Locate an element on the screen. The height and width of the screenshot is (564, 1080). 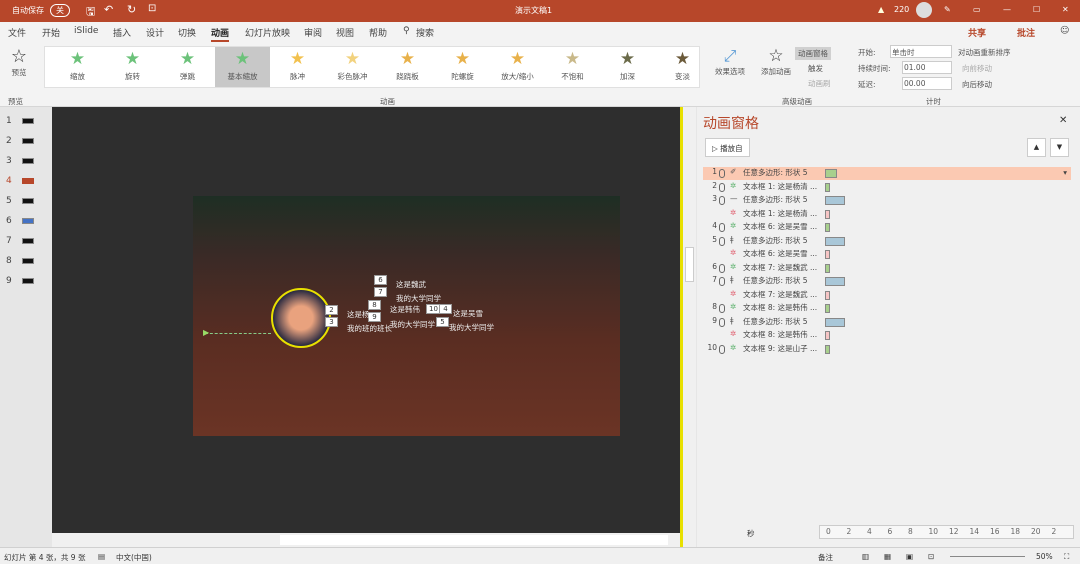
animation-list-item: 7 ǂ 任意多边形: 形状 5 is located at coordinates (887, 281).